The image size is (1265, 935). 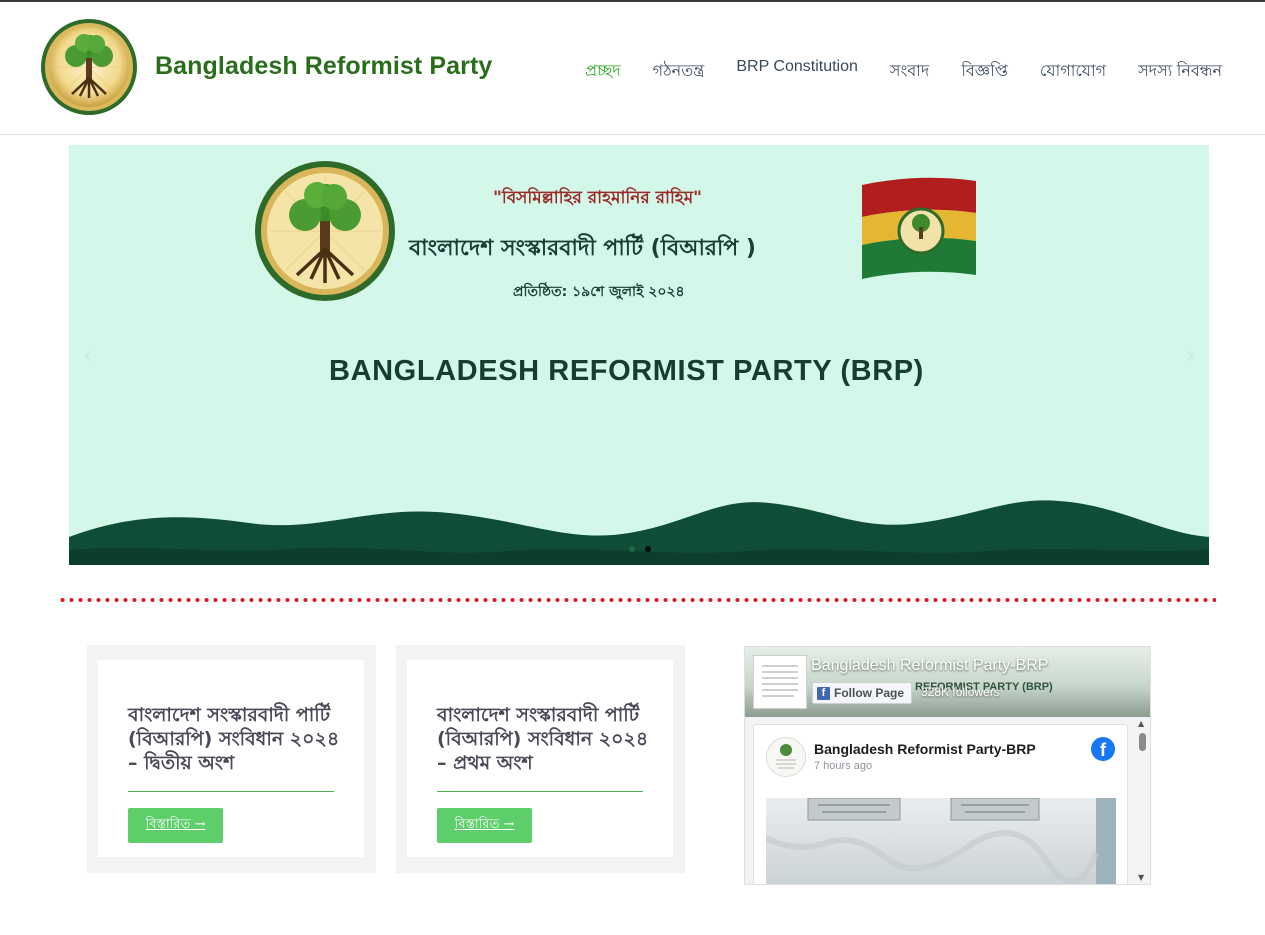 I want to click on fb-follow-button: f Follow Page, so click(x=862, y=693).